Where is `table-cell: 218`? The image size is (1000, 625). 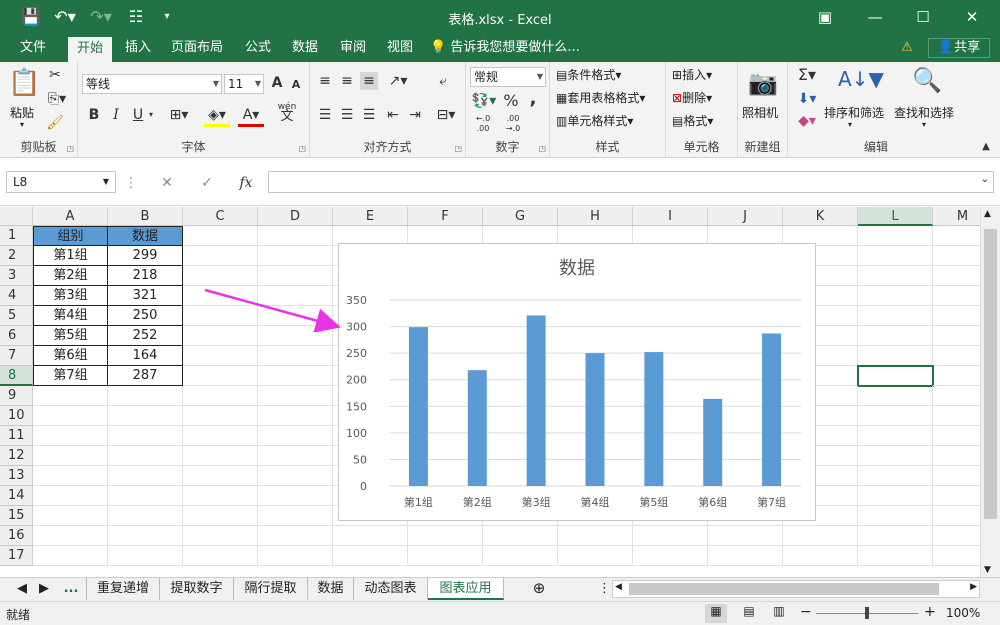
table-cell: 218 is located at coordinates (145, 276).